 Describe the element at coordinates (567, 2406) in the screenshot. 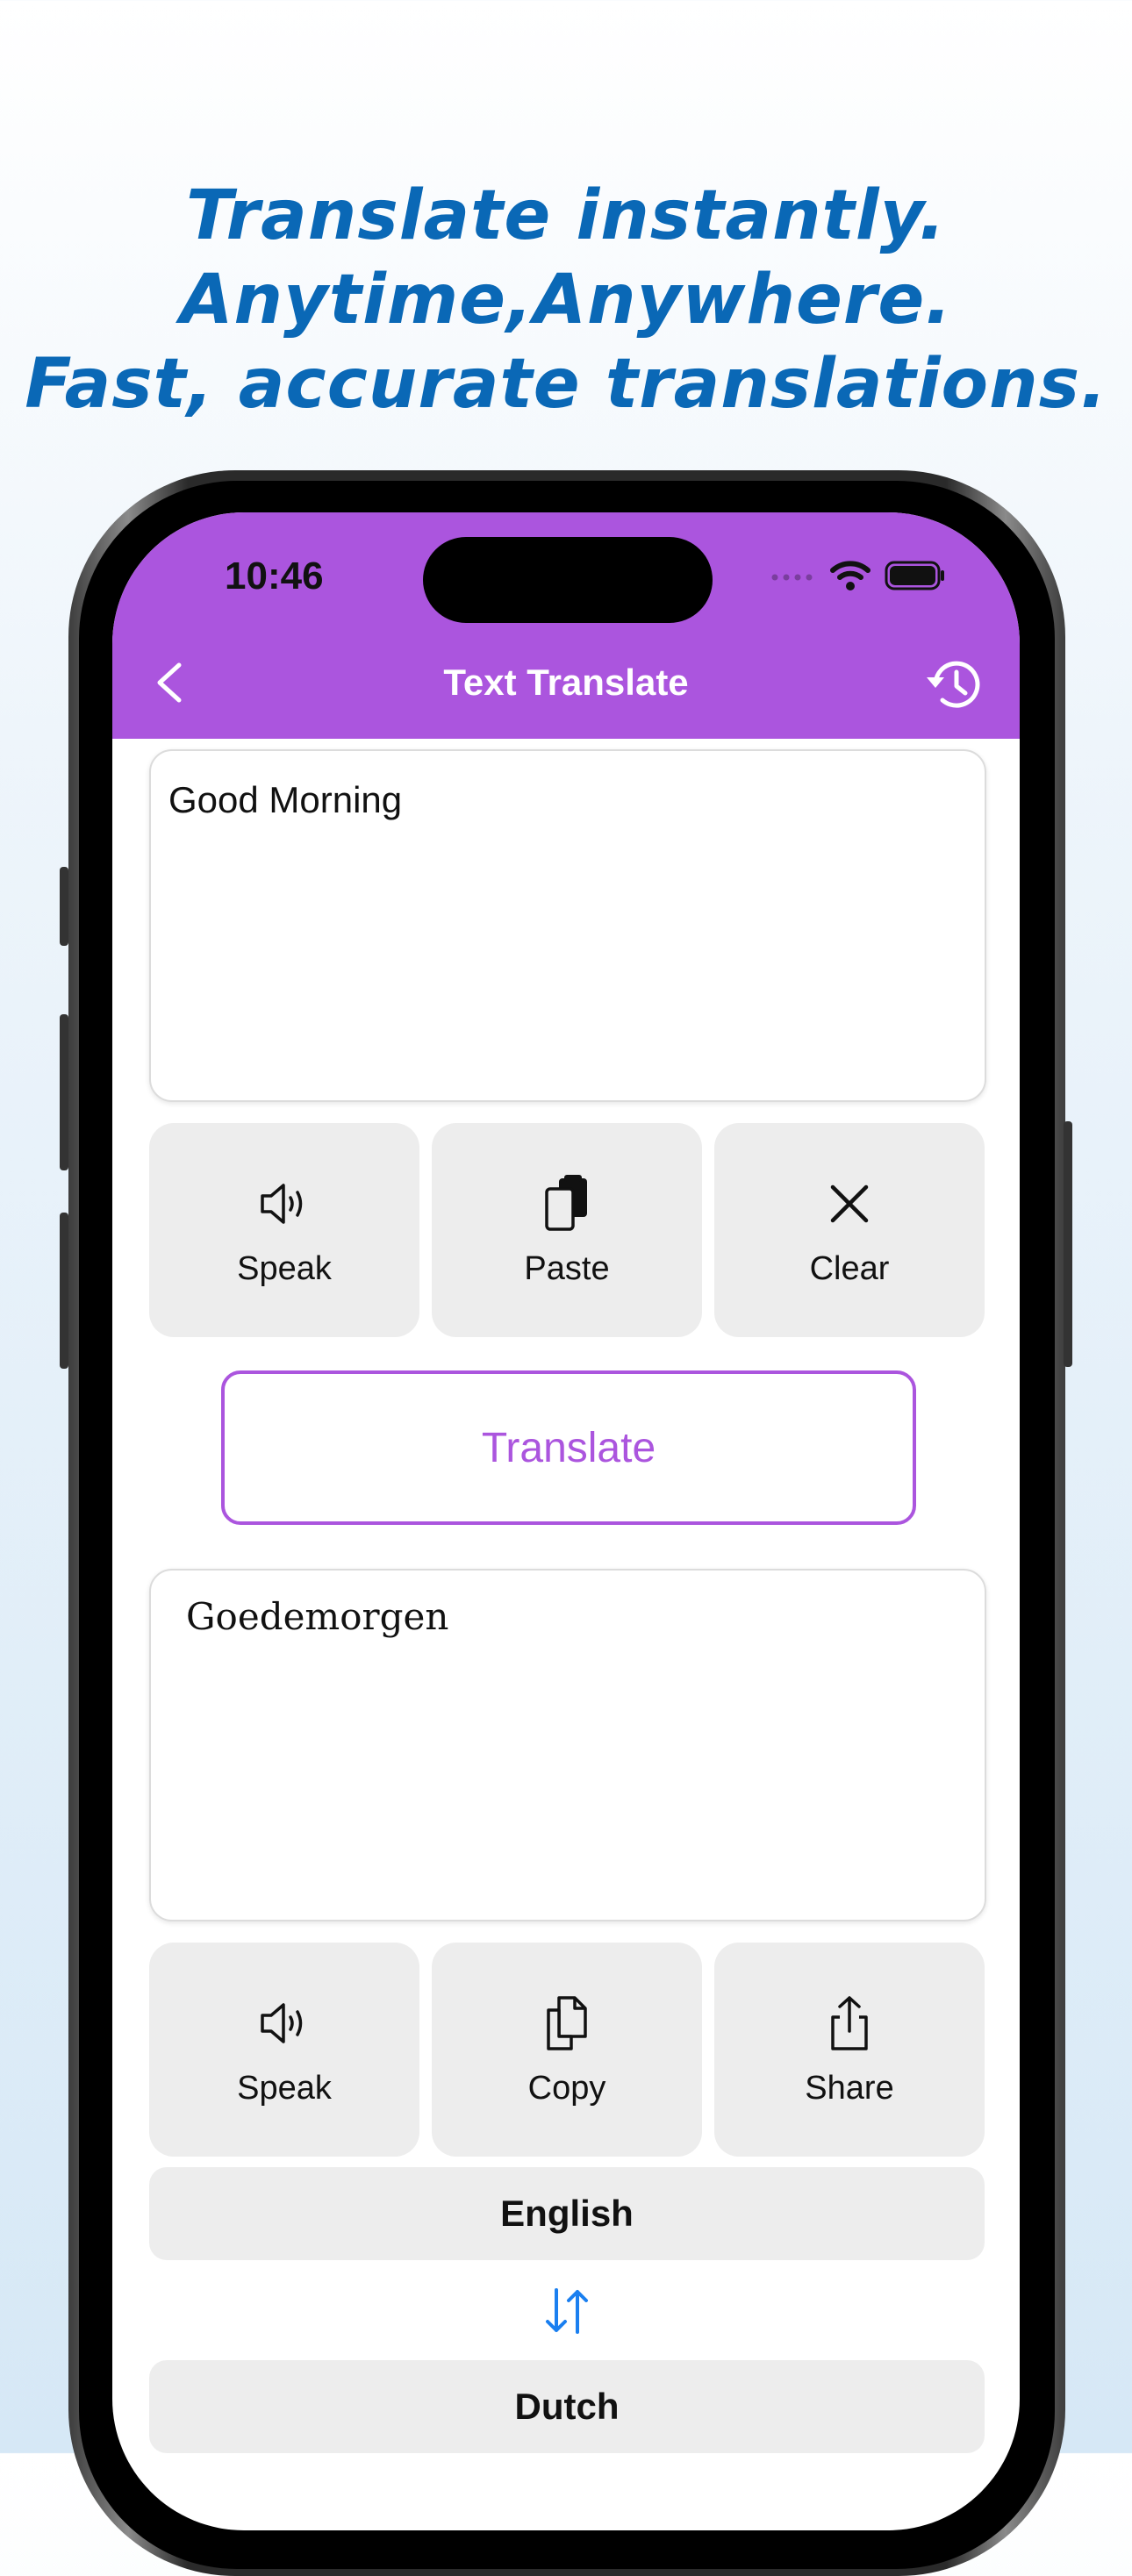

I see `target-language-selector: Dutch` at that location.